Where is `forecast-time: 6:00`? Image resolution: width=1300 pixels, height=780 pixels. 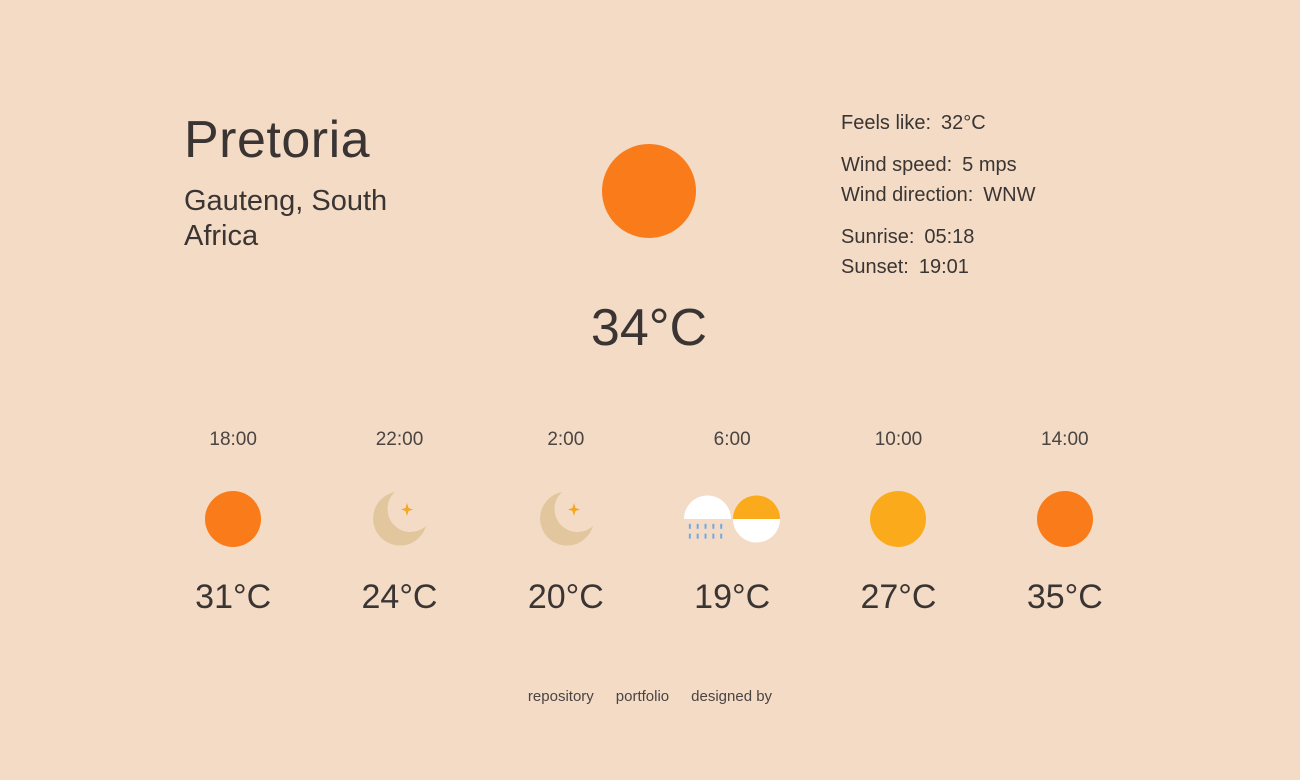
forecast-time: 6:00 is located at coordinates (732, 439).